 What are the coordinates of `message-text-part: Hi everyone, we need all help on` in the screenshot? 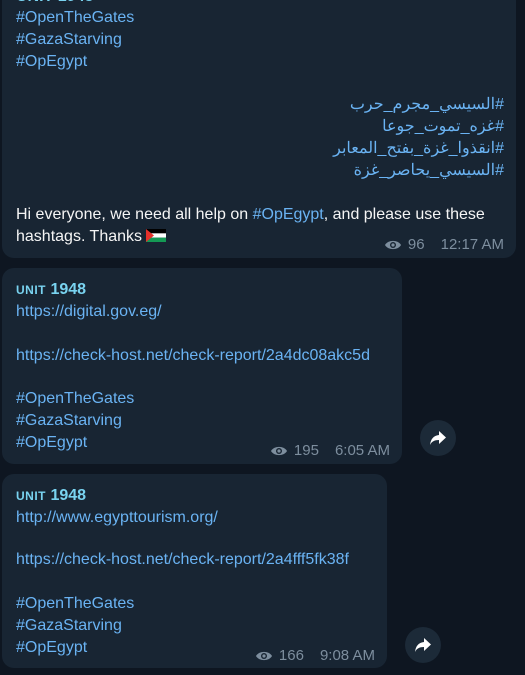 It's located at (134, 214).